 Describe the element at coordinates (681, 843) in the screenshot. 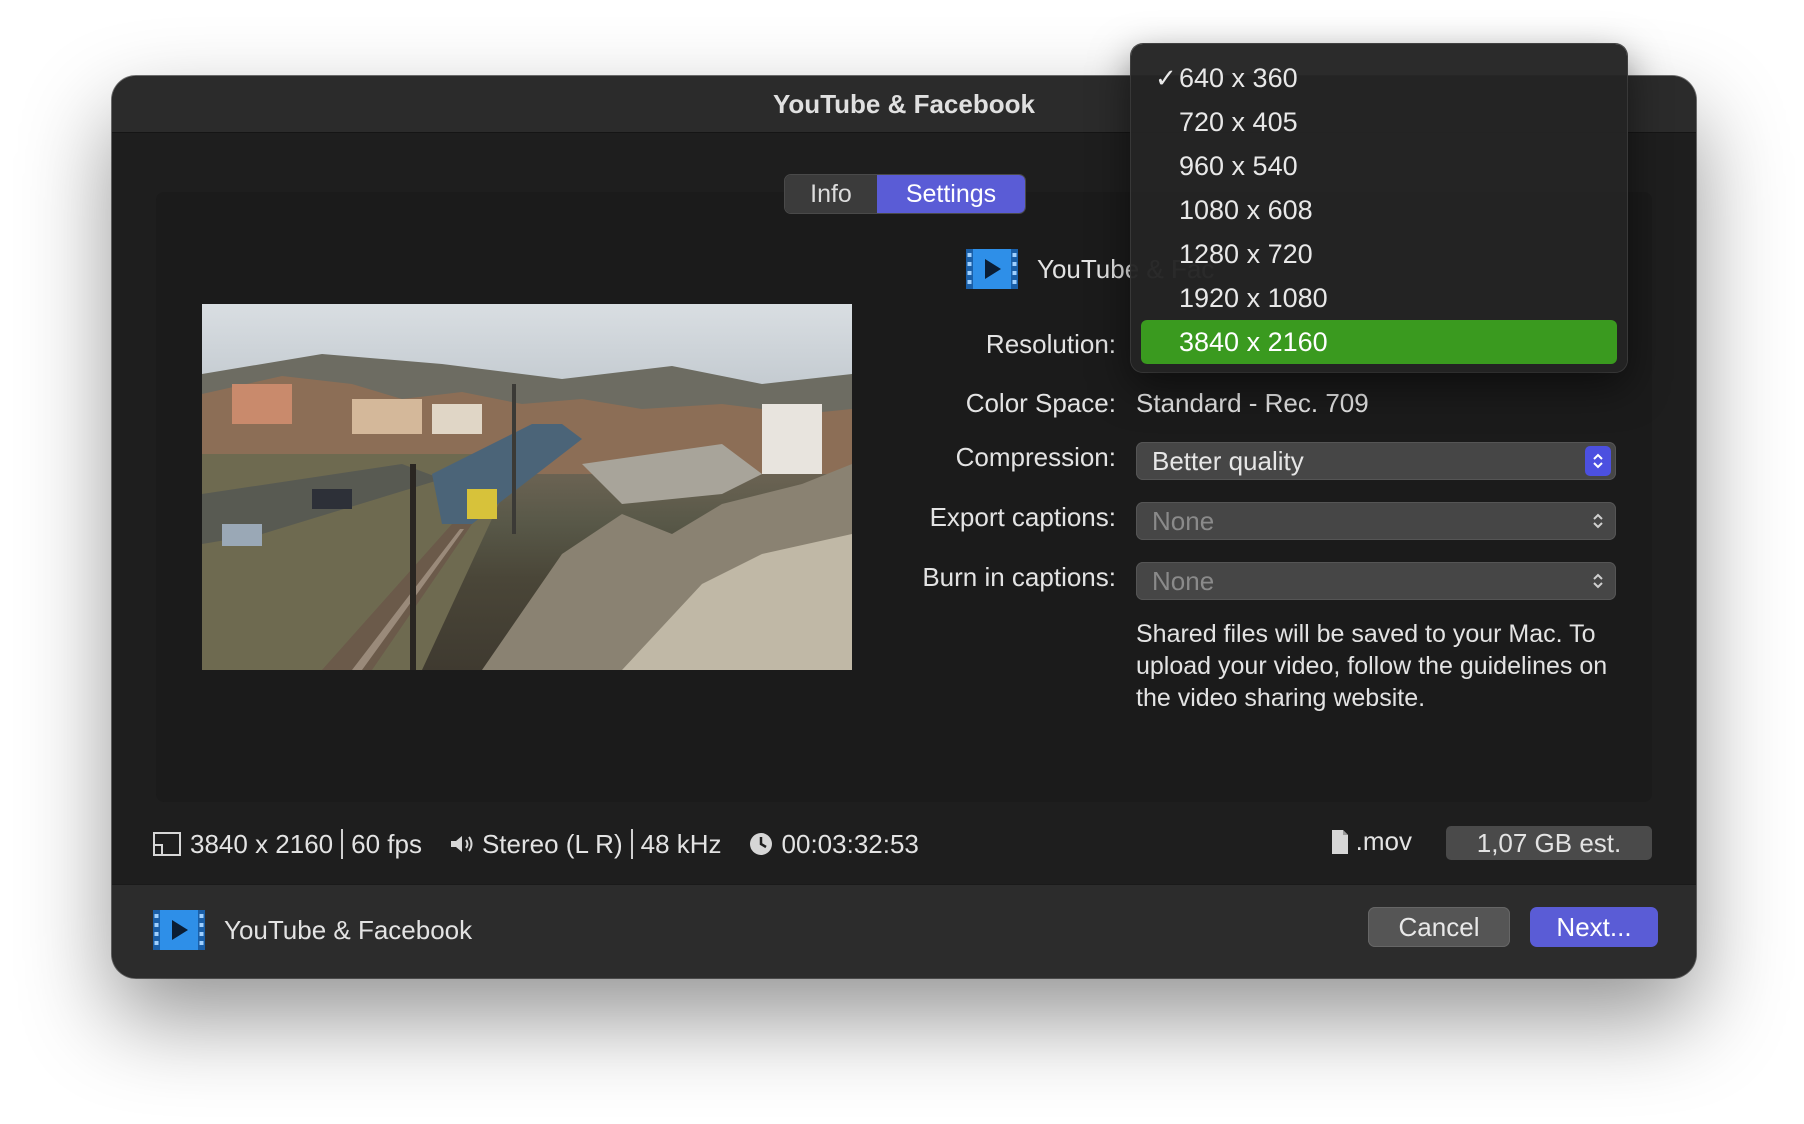

I see `status-sample-rate: 48 kHz` at that location.